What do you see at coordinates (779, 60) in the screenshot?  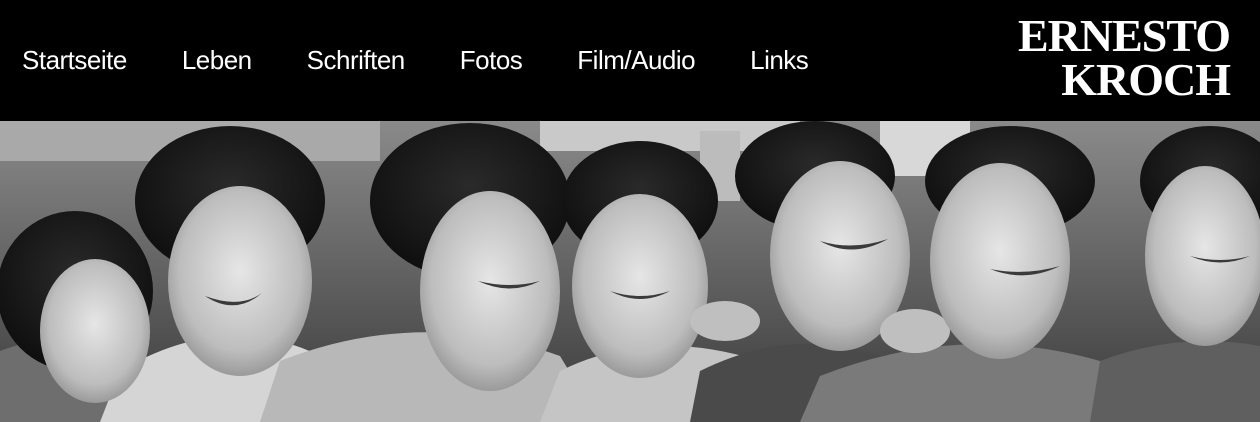 I see `nav-item-links: Links` at bounding box center [779, 60].